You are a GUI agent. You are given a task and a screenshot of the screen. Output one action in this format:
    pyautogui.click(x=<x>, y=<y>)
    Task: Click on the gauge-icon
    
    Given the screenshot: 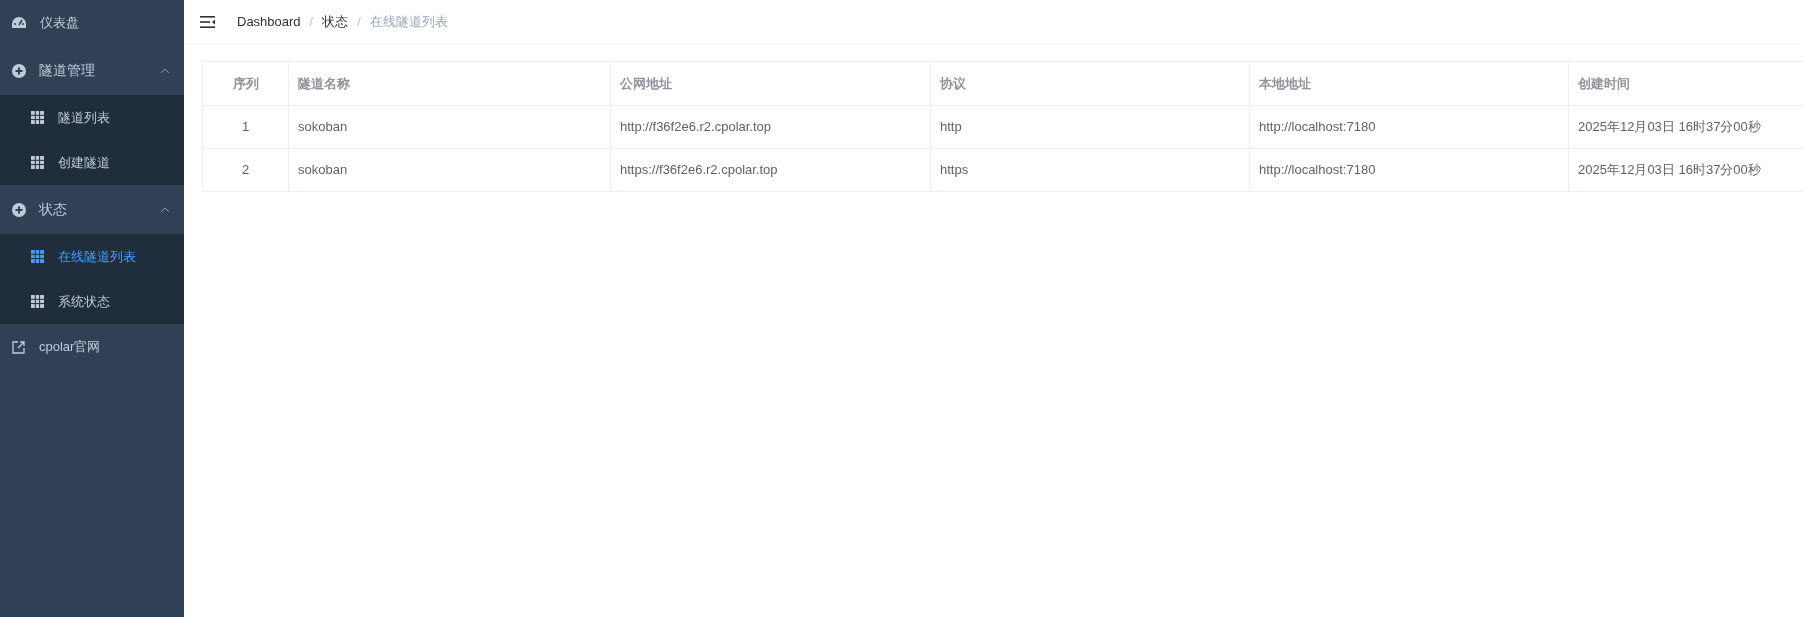 What is the action you would take?
    pyautogui.click(x=19, y=23)
    